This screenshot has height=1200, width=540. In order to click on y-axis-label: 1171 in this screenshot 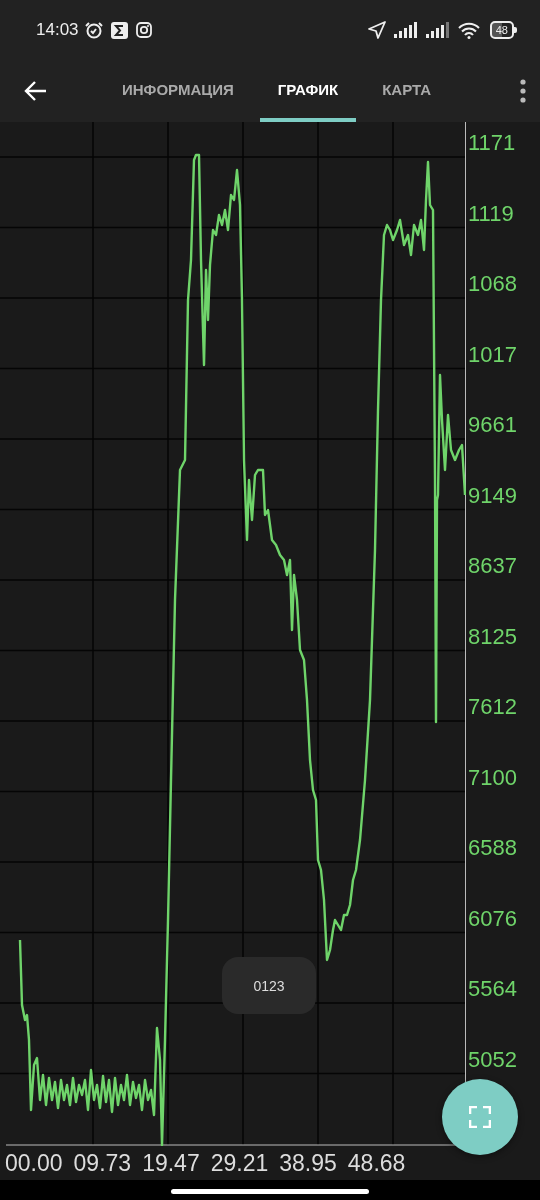, I will do `click(492, 143)`.